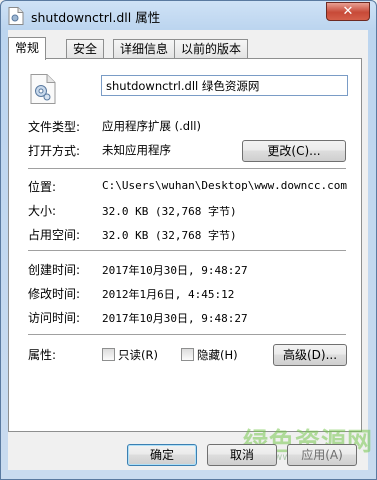 This screenshot has height=480, width=377. I want to click on modified-label: 修改时间:, so click(54, 294).